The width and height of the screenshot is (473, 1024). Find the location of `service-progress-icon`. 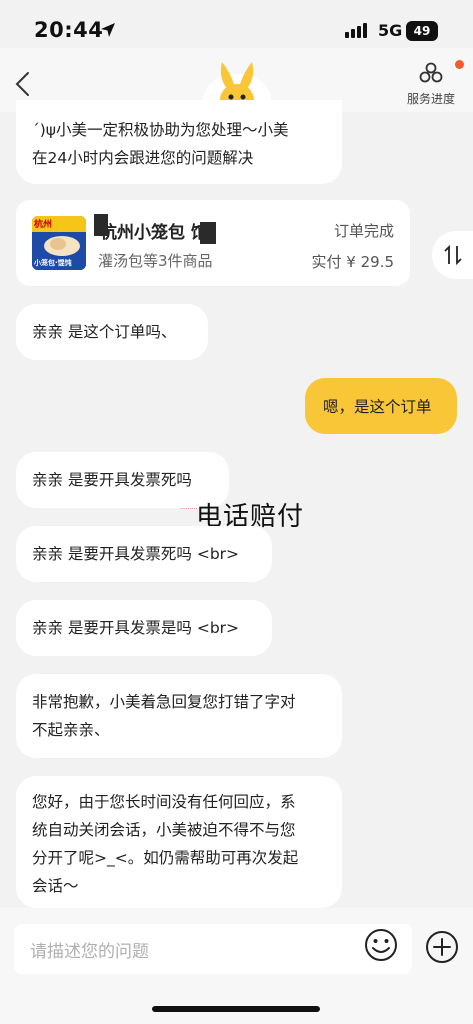

service-progress-icon is located at coordinates (431, 72).